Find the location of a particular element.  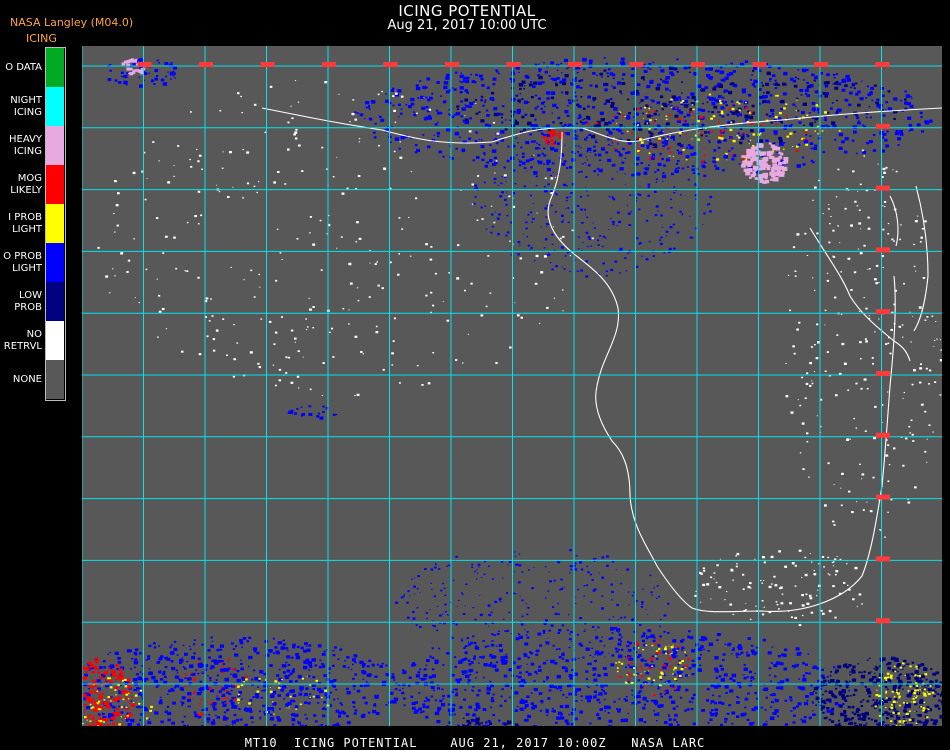

legend-item-mog-likely: MOG LIKELY is located at coordinates (33, 184).